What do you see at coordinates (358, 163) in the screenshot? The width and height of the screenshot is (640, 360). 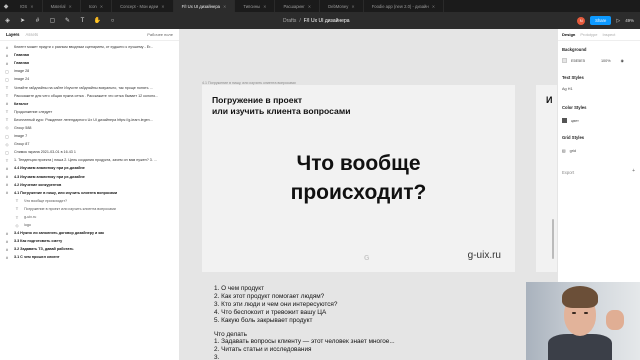 I see `question-line: Что вообще` at bounding box center [358, 163].